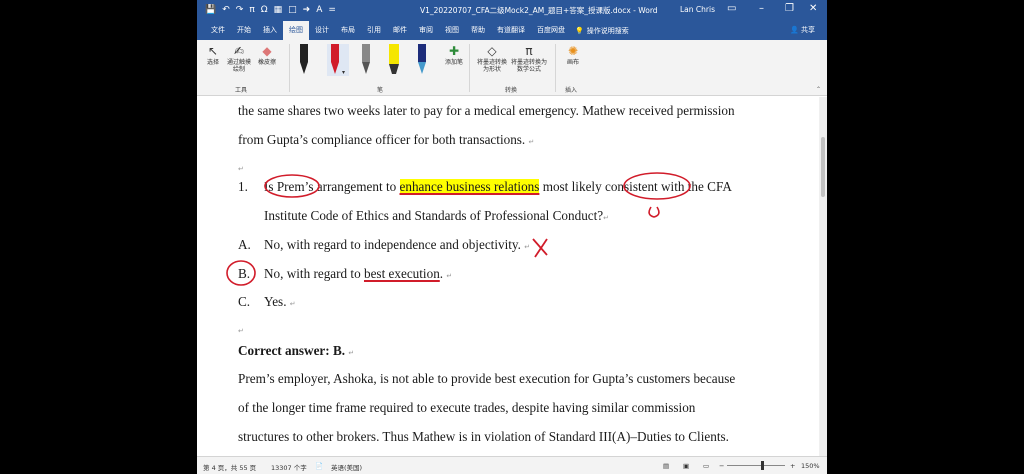 Image resolution: width=1024 pixels, height=474 pixels. I want to click on highlighted-phrase: enhance business relations, so click(469, 186).